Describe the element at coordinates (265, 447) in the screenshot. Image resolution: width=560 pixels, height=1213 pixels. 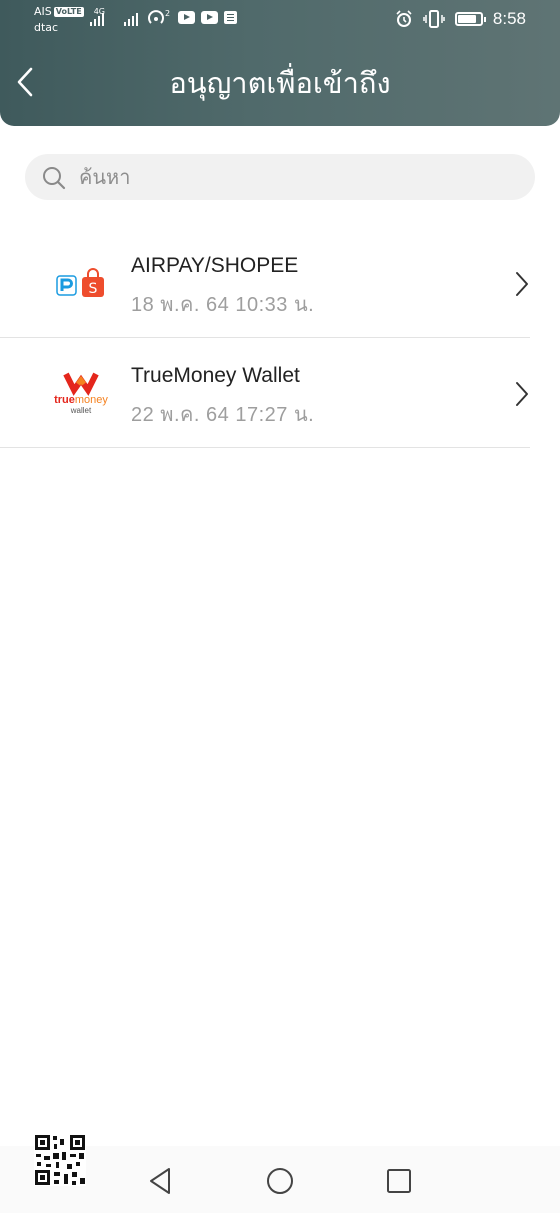
I see `divider` at that location.